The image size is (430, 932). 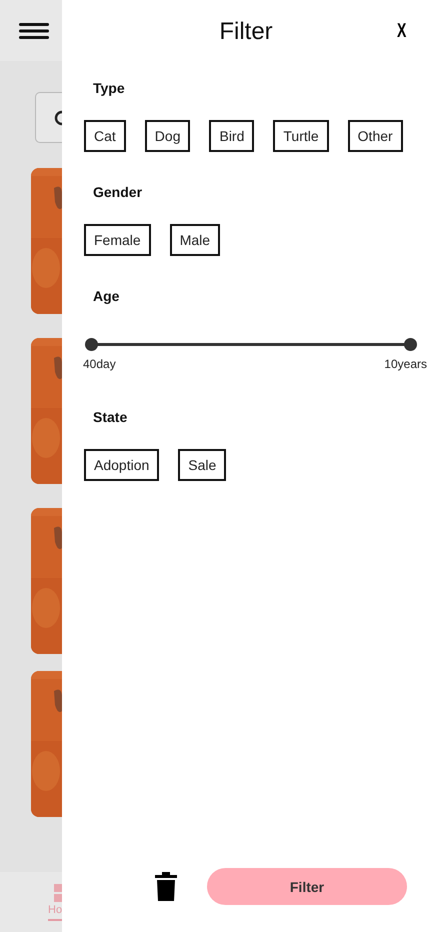 I want to click on close-button: X, so click(x=401, y=31).